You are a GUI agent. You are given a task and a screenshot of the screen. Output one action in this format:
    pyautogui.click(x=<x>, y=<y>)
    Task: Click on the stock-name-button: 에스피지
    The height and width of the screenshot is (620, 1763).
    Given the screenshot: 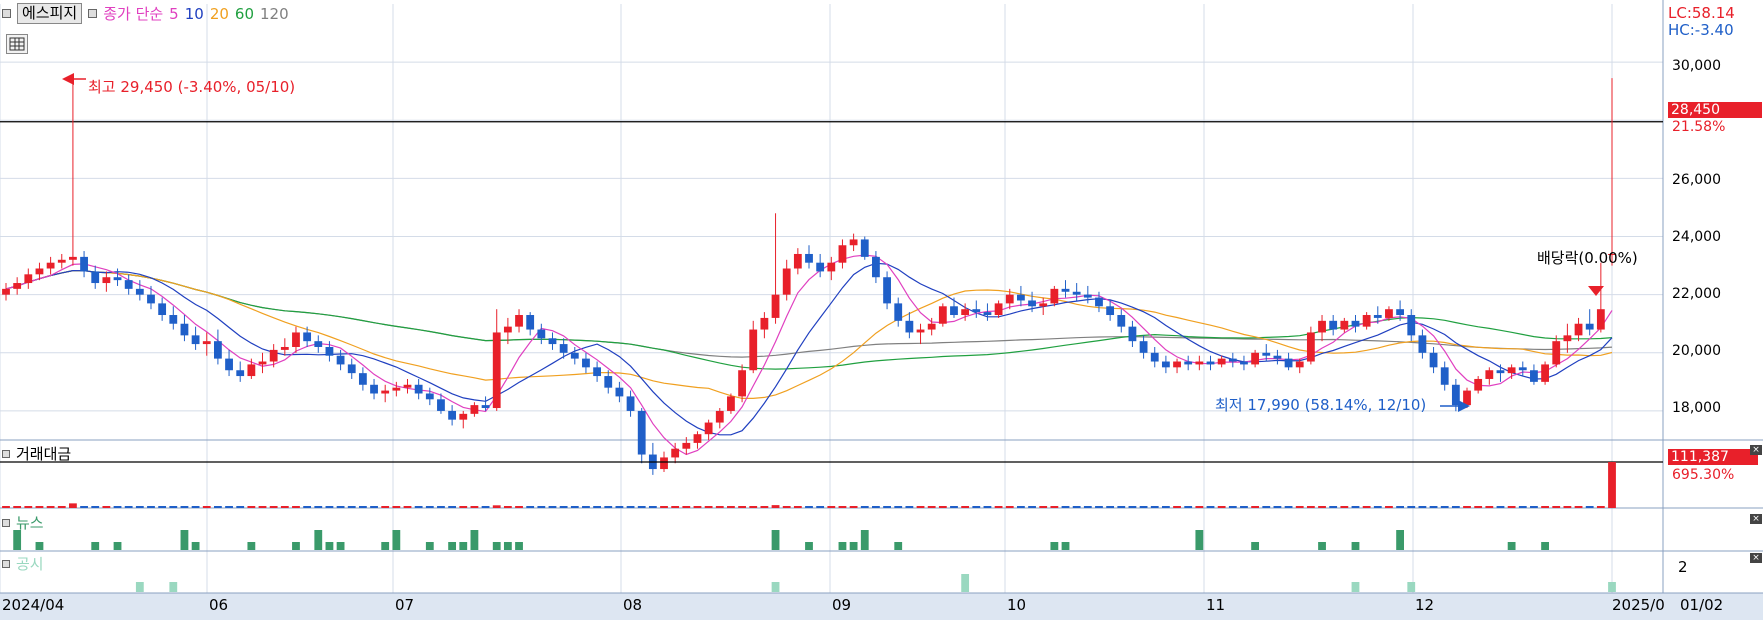 What is the action you would take?
    pyautogui.click(x=50, y=13)
    